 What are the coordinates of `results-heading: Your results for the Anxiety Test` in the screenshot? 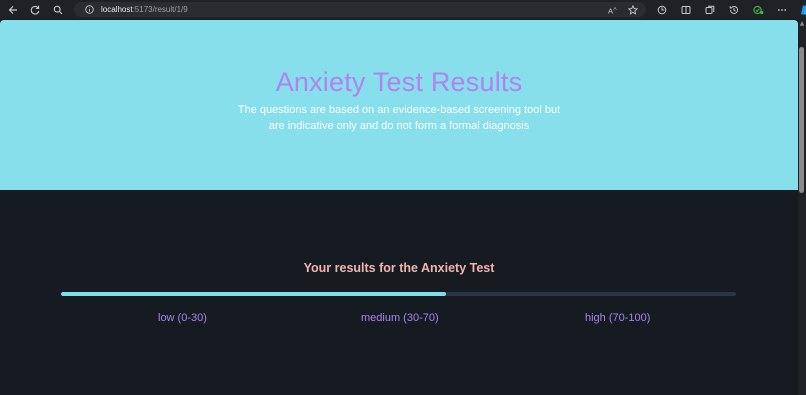 It's located at (399, 268).